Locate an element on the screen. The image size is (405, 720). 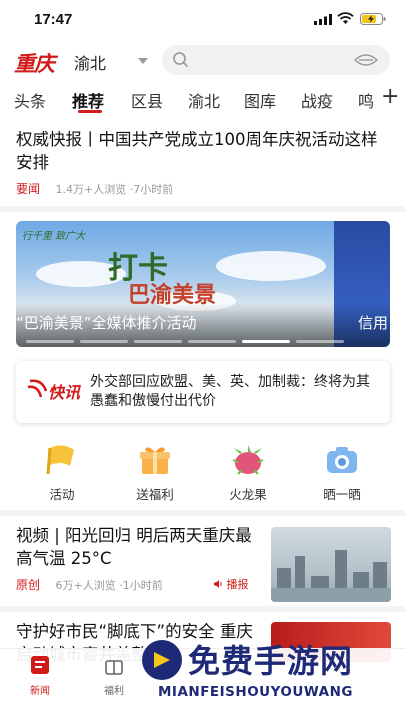
tab-yubei: 渝北 is located at coordinates (204, 100).